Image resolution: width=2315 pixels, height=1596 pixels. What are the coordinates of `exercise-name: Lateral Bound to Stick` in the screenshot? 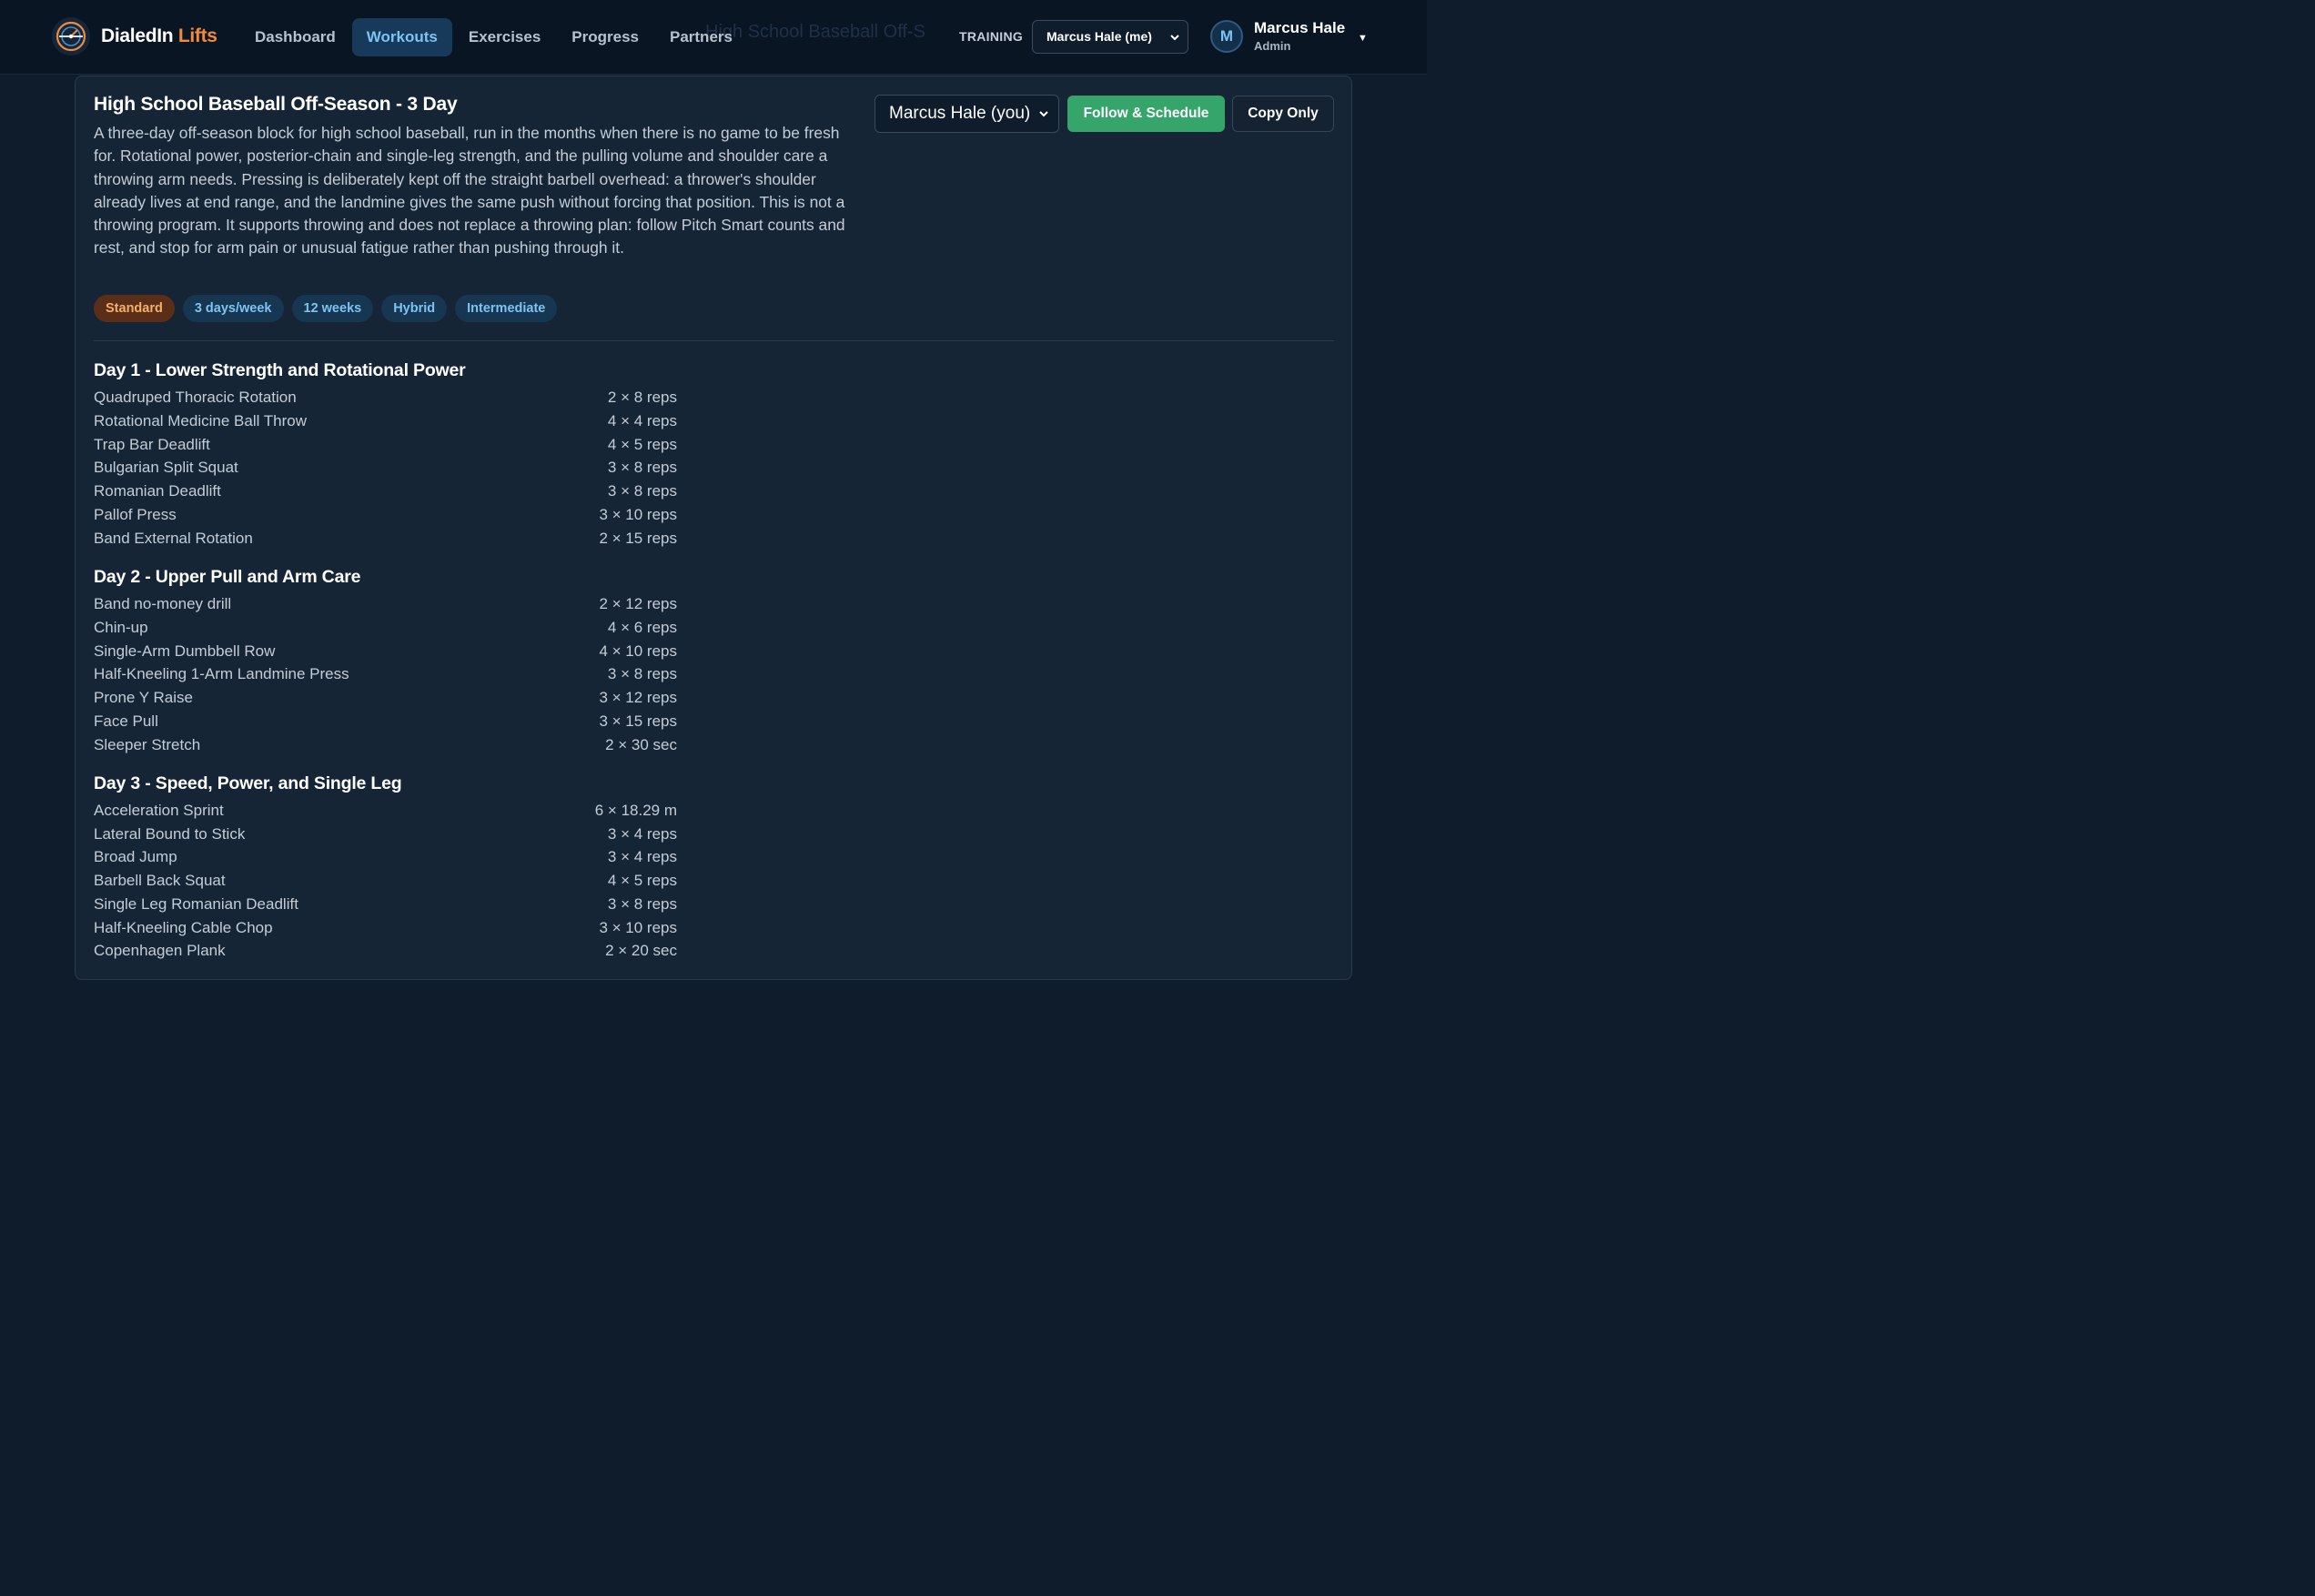 It's located at (170, 834).